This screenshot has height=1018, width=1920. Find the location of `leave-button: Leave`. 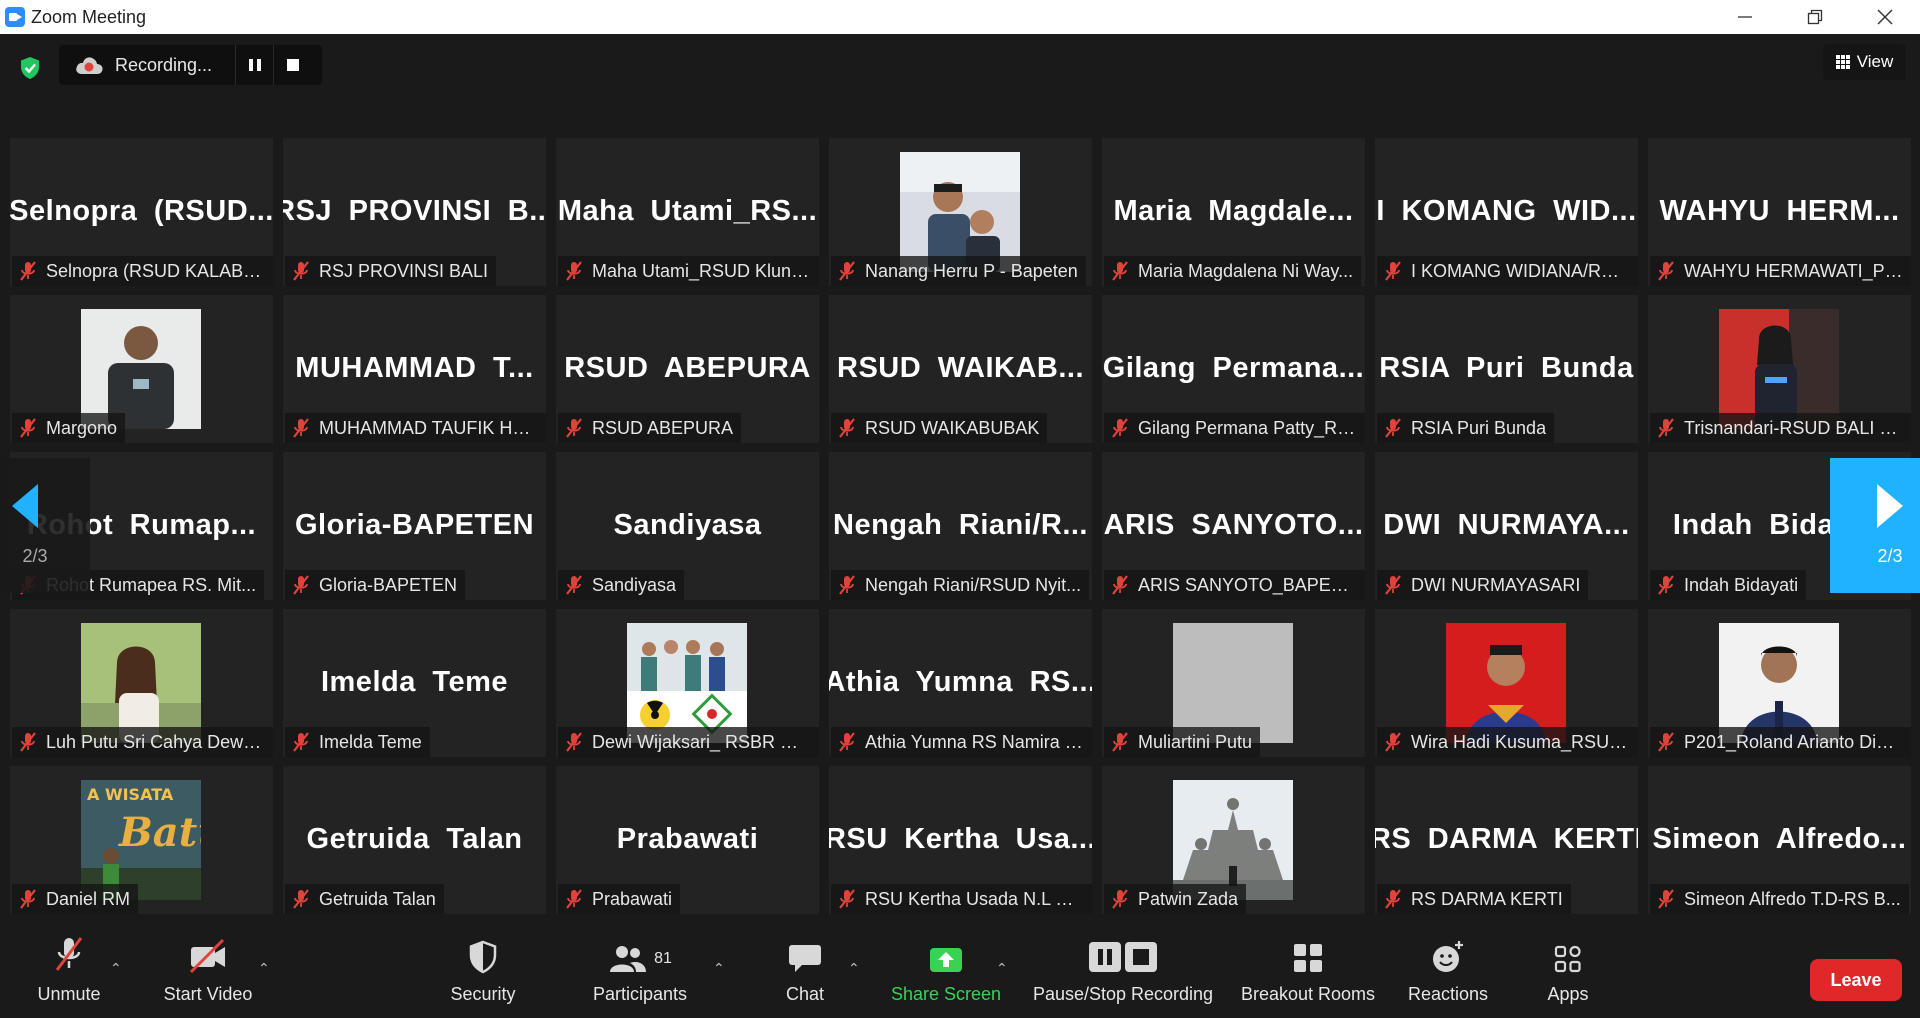

leave-button: Leave is located at coordinates (1856, 980).